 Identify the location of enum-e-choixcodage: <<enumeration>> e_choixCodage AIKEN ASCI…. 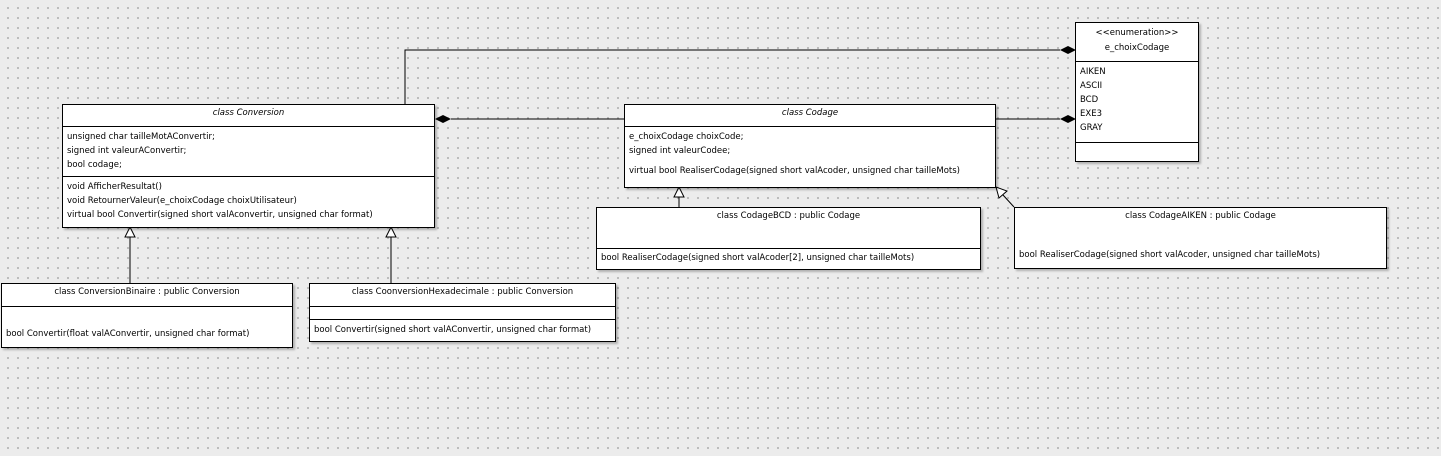
(1137, 92).